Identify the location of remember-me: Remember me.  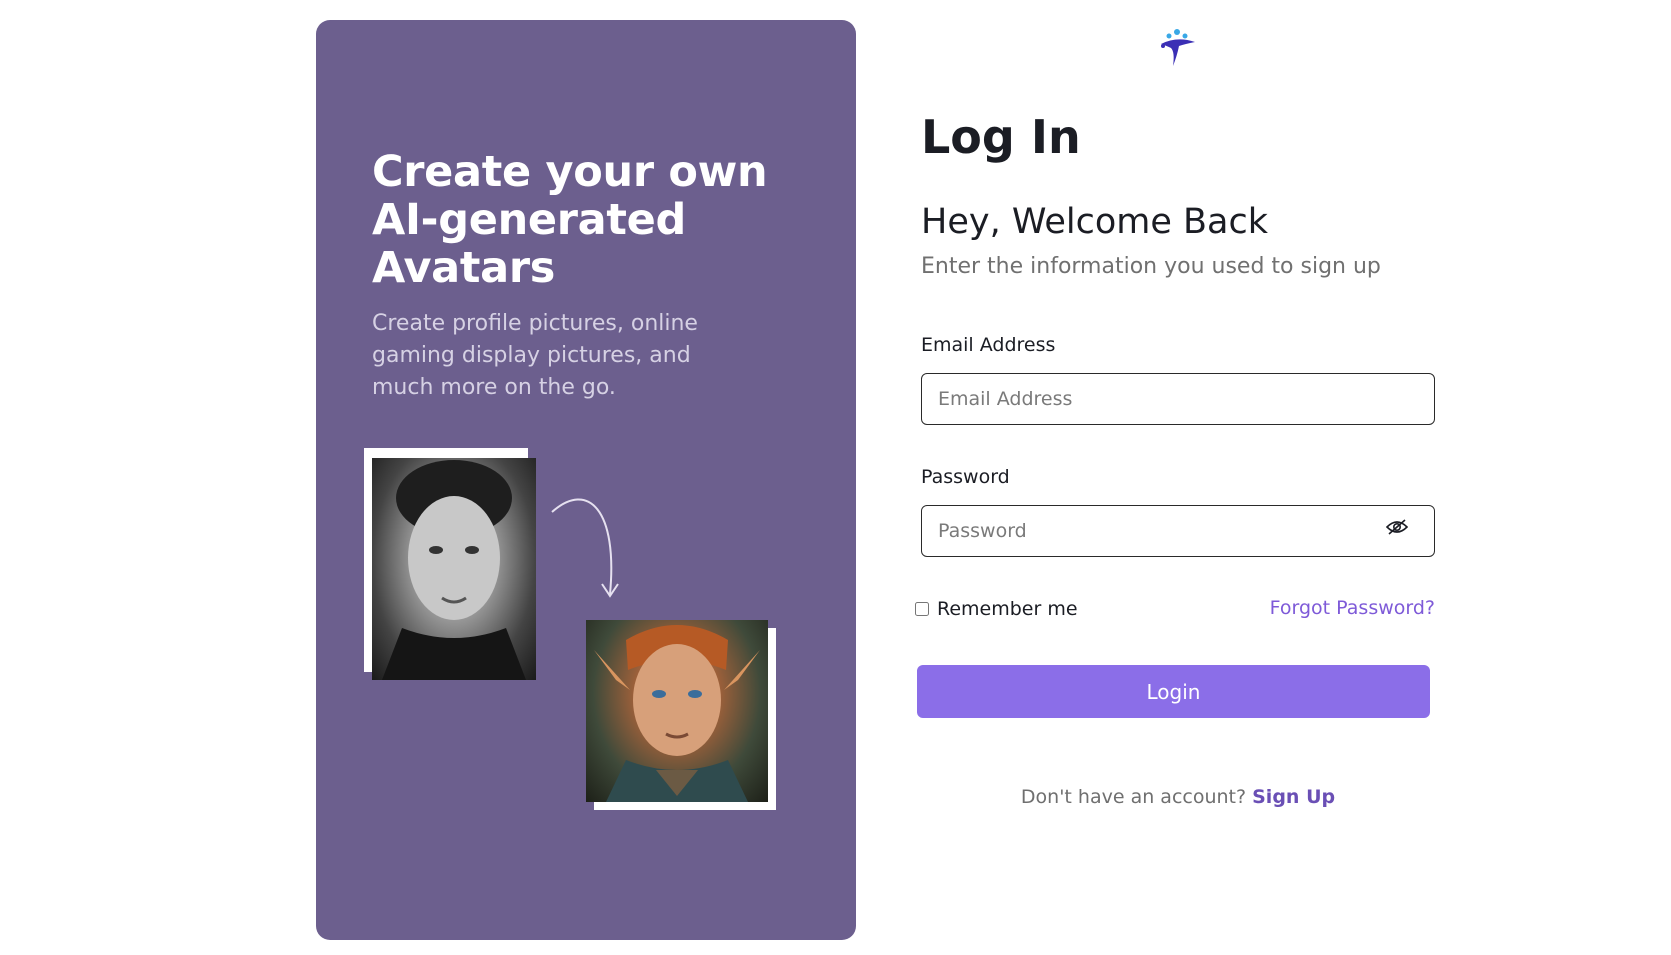
(996, 609).